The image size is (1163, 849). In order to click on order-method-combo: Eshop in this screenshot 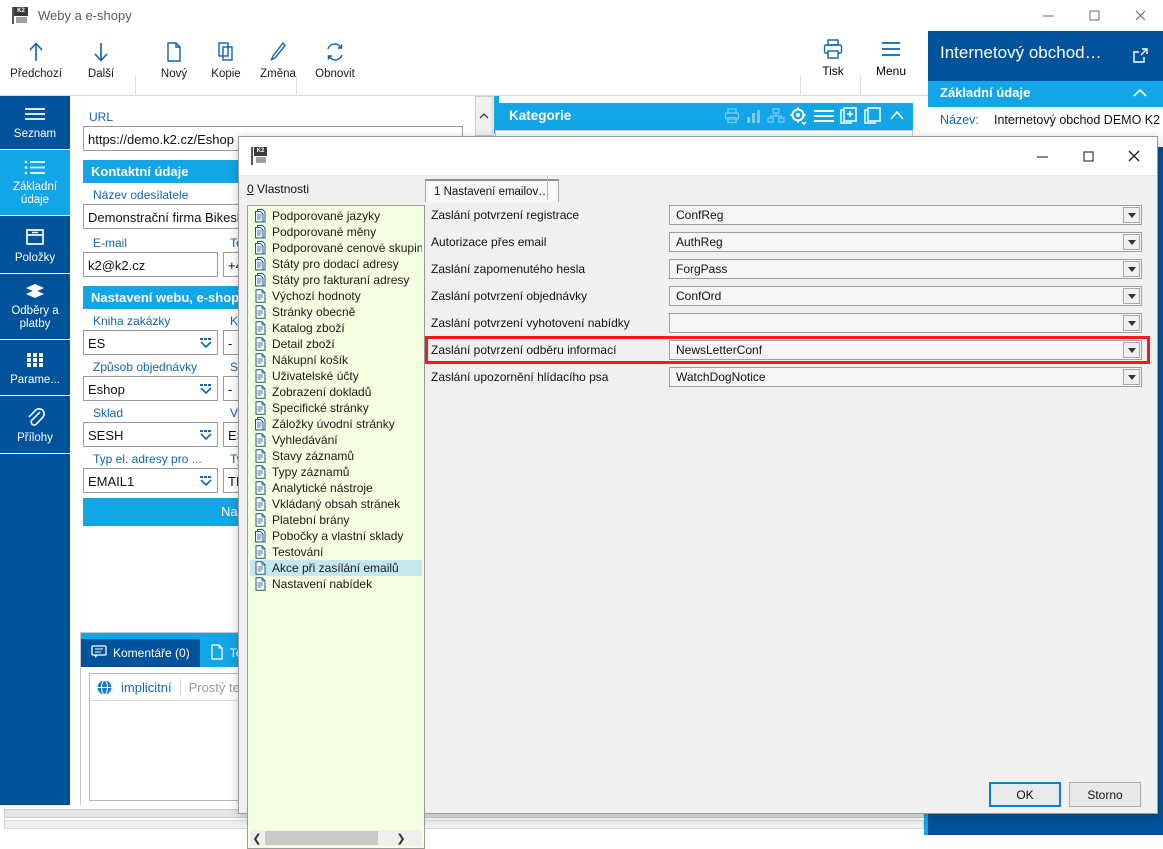, I will do `click(150, 388)`.